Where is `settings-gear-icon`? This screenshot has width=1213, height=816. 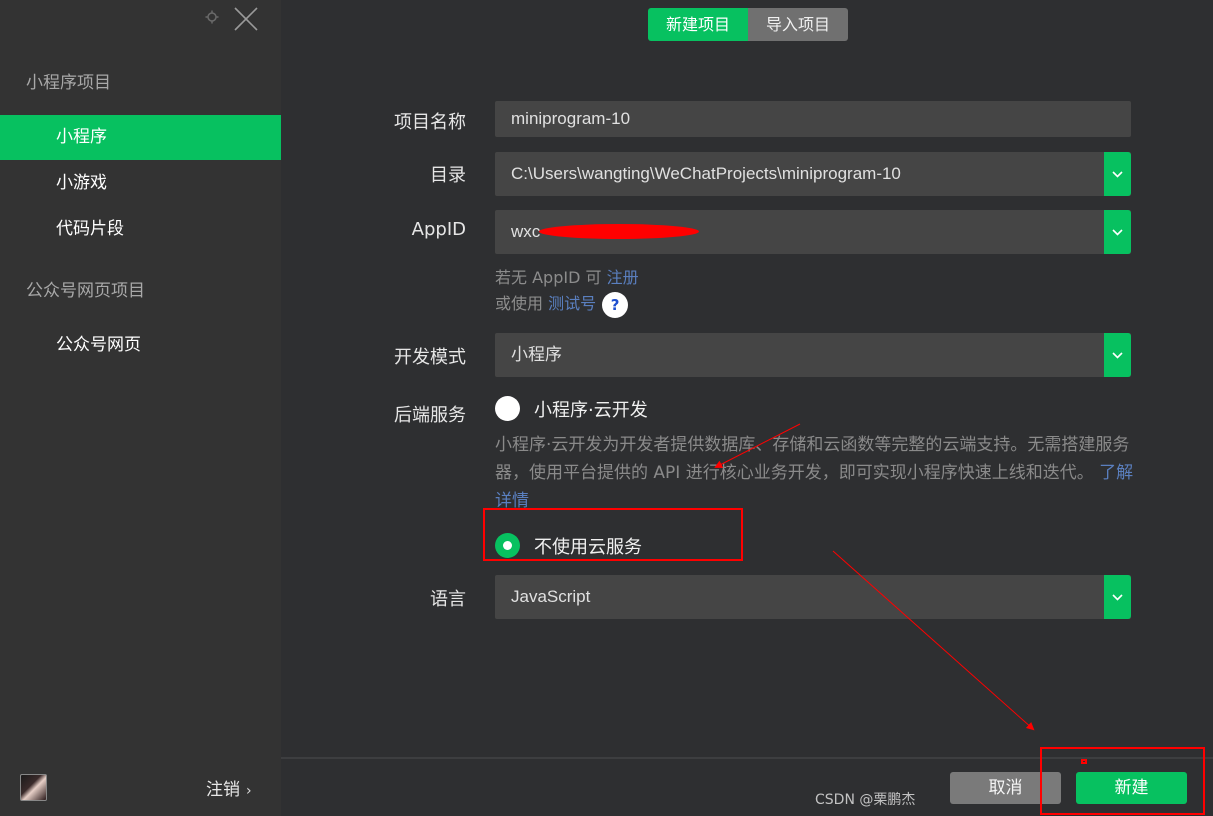 settings-gear-icon is located at coordinates (212, 17).